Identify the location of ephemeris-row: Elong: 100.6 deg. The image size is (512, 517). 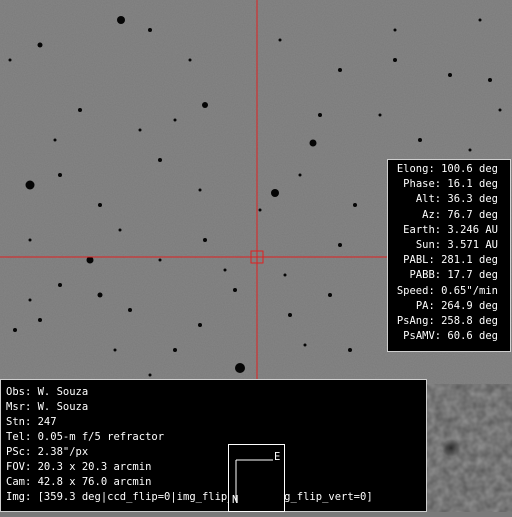
(447, 169).